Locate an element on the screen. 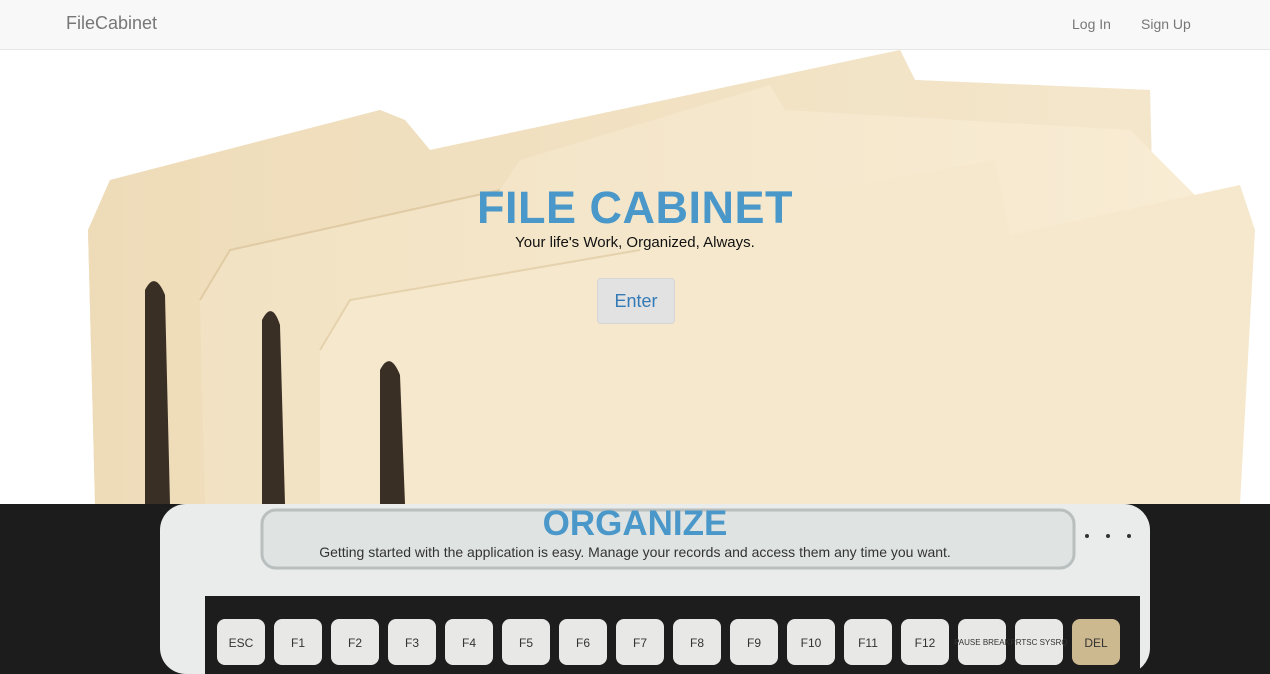 The image size is (1270, 674). enter-button: Enter is located at coordinates (636, 301).